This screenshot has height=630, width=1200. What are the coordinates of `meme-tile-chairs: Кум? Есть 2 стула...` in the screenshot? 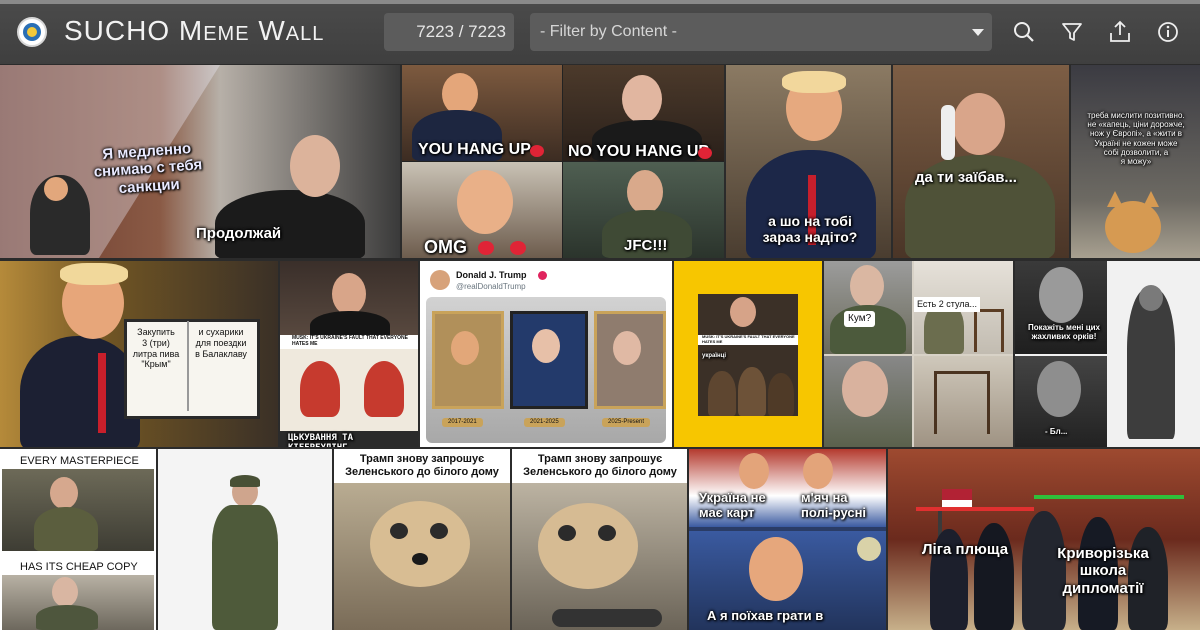 It's located at (918, 354).